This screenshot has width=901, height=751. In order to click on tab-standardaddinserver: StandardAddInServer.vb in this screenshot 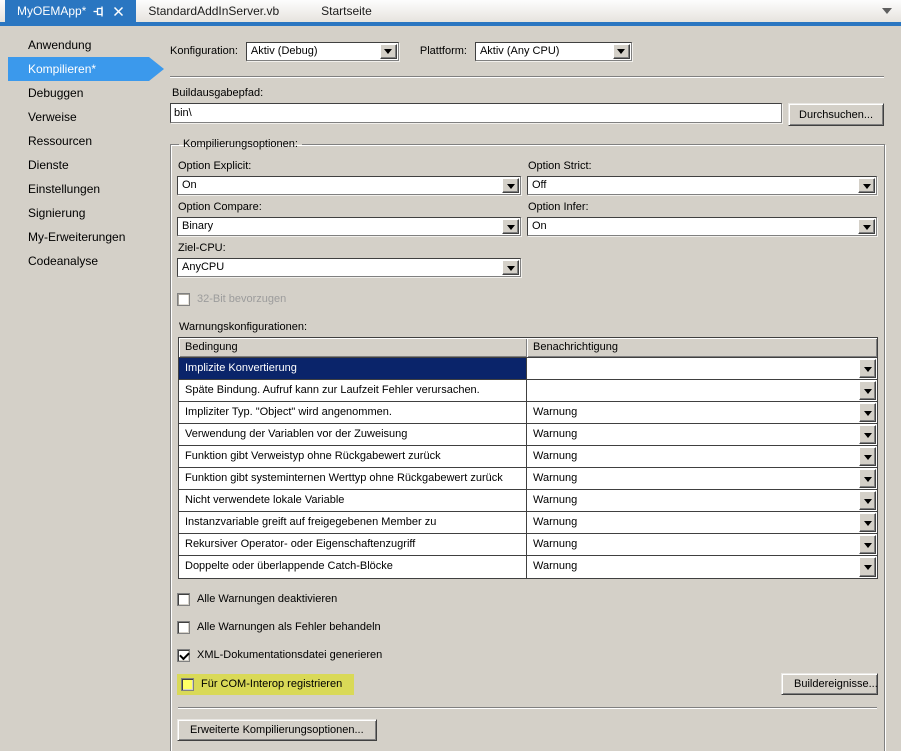, I will do `click(213, 11)`.